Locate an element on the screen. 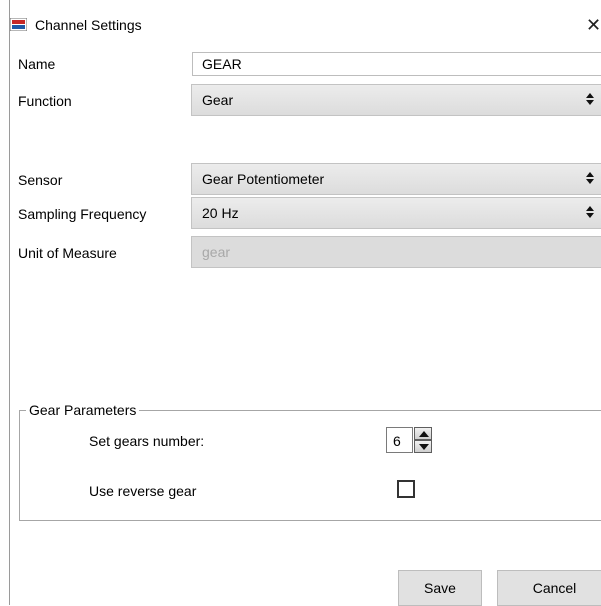 This screenshot has height=606, width=601. function-select-value: Gear is located at coordinates (218, 100).